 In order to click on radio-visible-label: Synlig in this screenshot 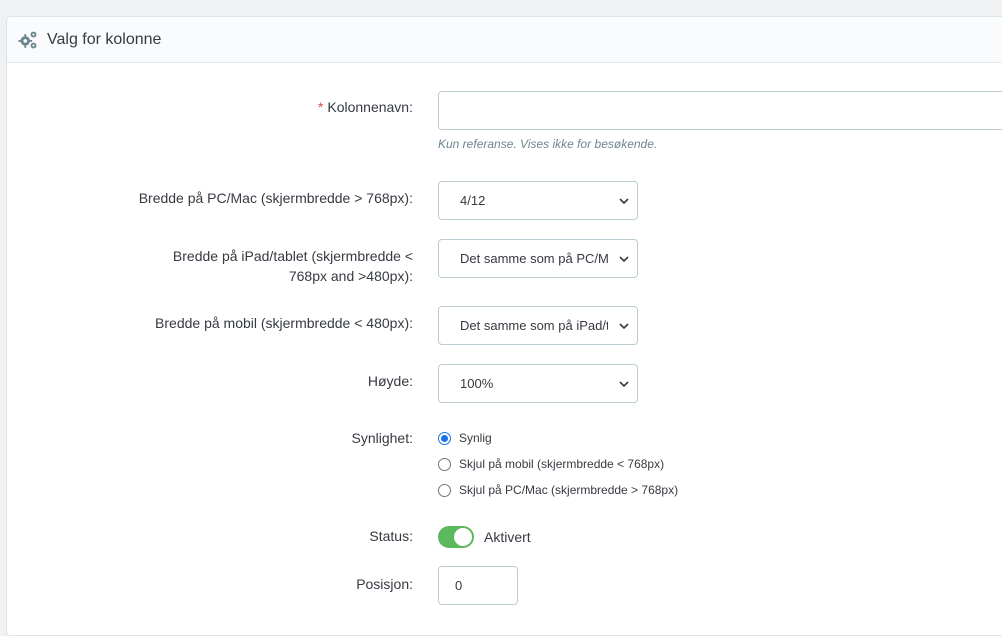, I will do `click(475, 438)`.